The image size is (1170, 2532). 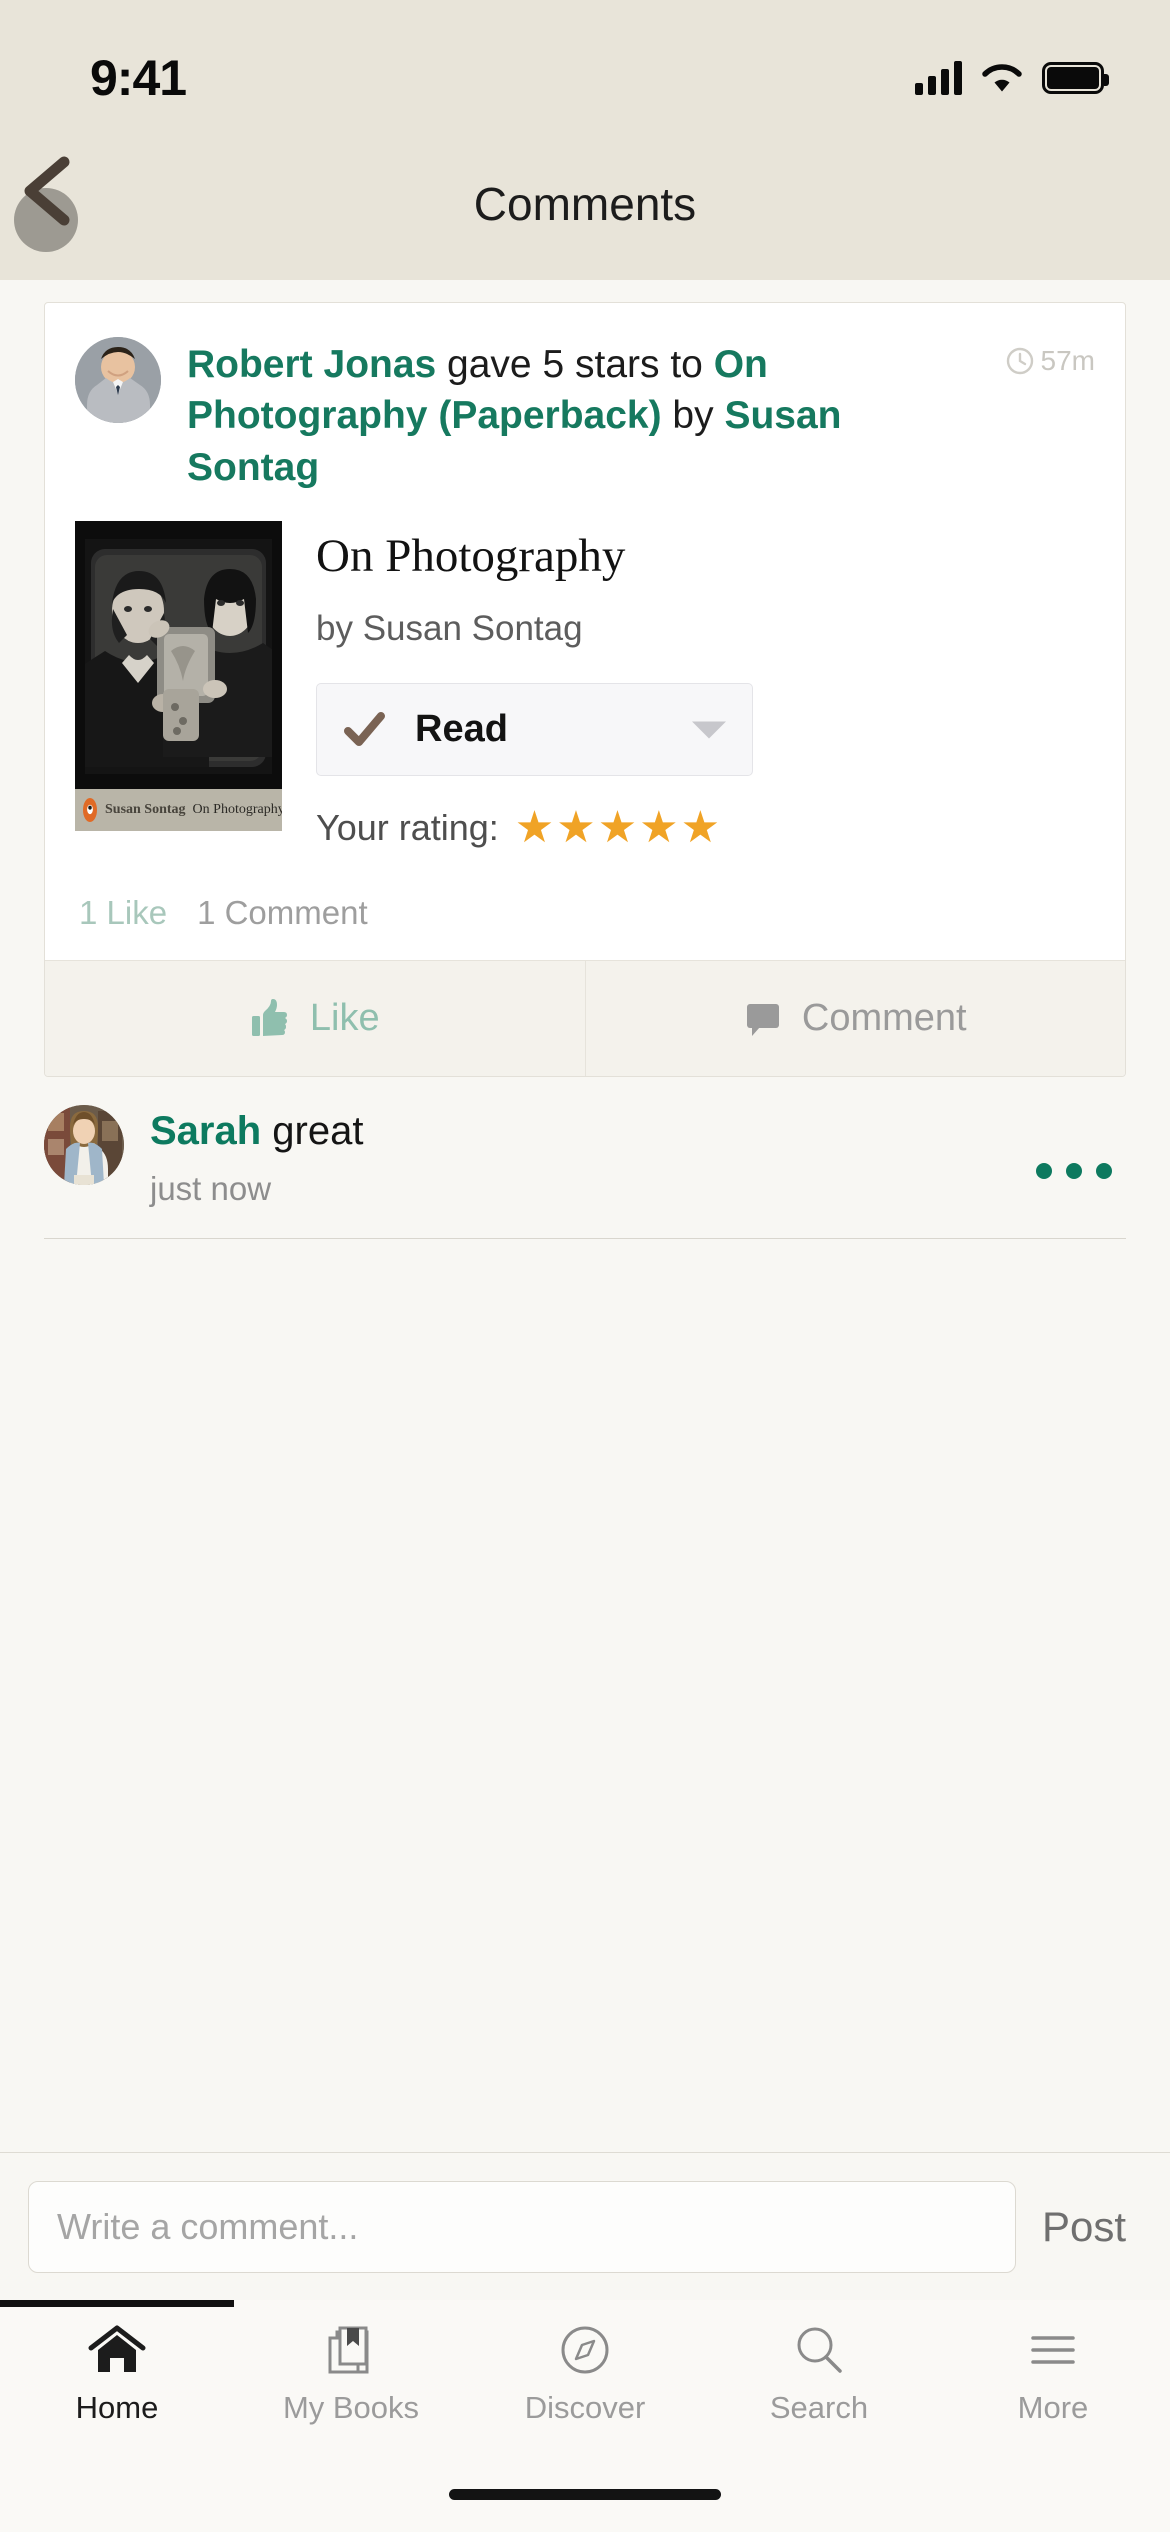 I want to click on cover-band-title: On Photography, so click(x=237, y=810).